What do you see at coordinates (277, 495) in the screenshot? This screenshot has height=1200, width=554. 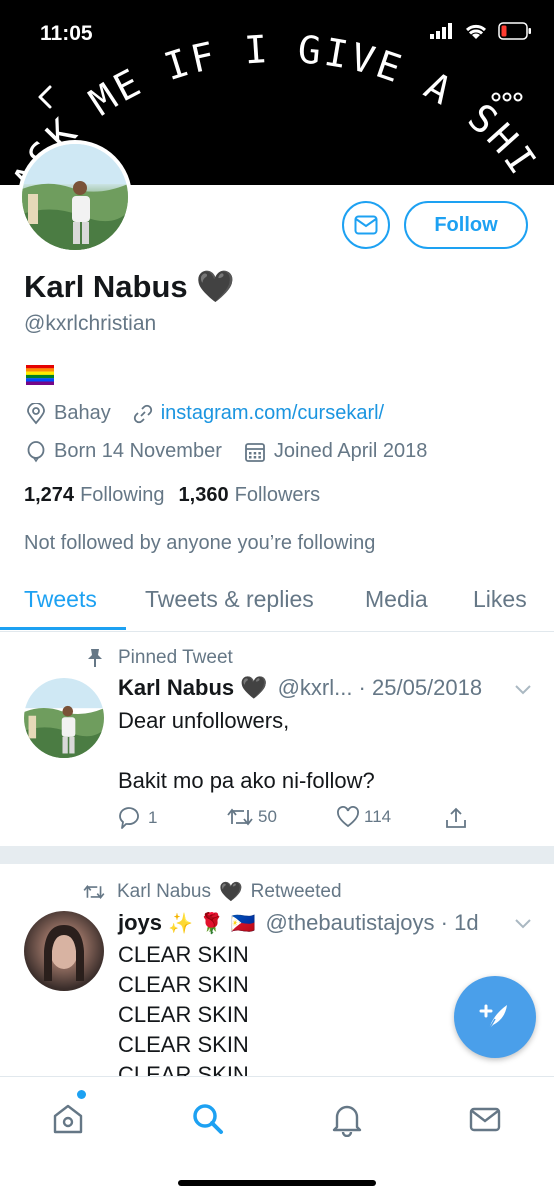 I see `followers-label: Followers` at bounding box center [277, 495].